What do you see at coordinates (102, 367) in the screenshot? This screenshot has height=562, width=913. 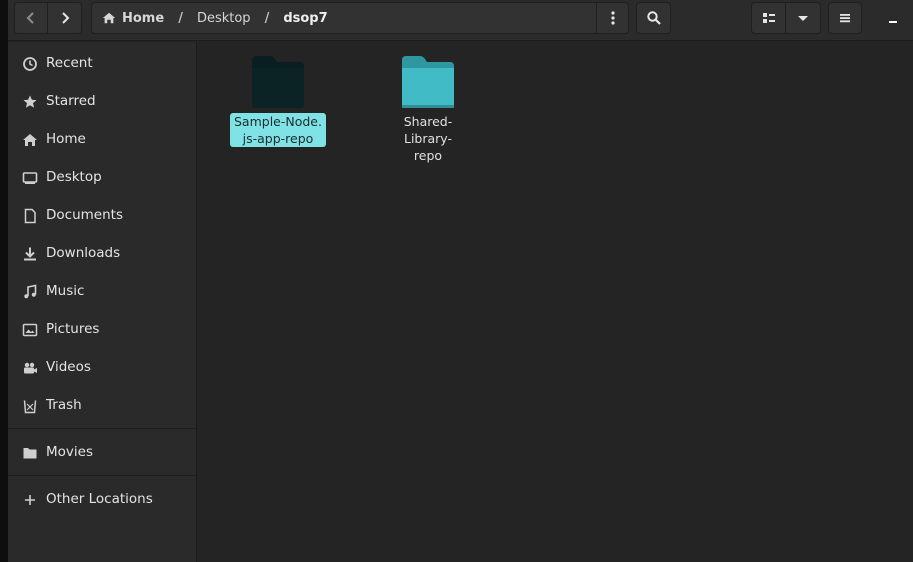 I see `sidebar-item-videos: Videos` at bounding box center [102, 367].